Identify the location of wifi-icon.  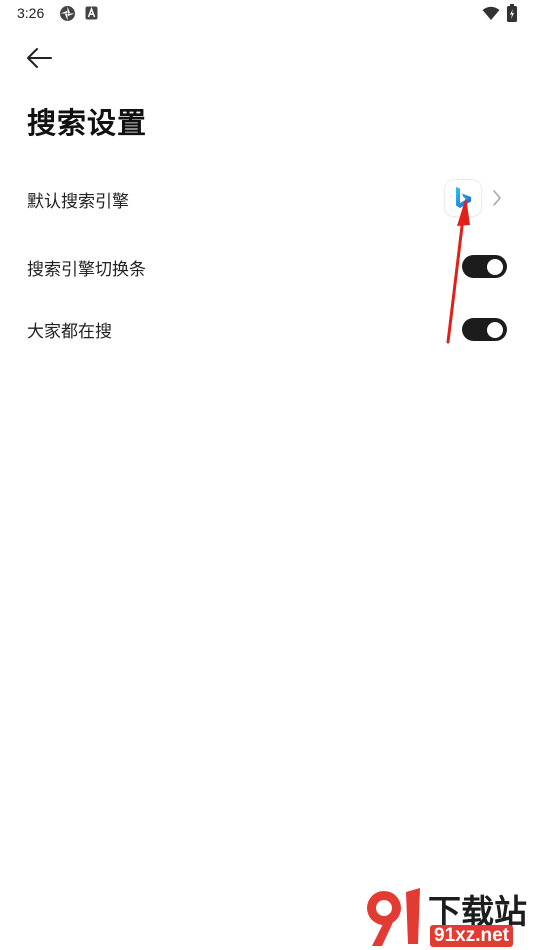
(491, 13).